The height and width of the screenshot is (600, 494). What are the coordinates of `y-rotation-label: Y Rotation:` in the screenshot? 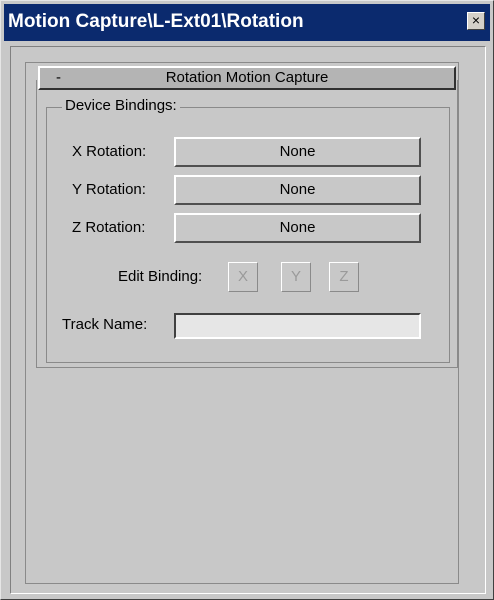 It's located at (109, 189).